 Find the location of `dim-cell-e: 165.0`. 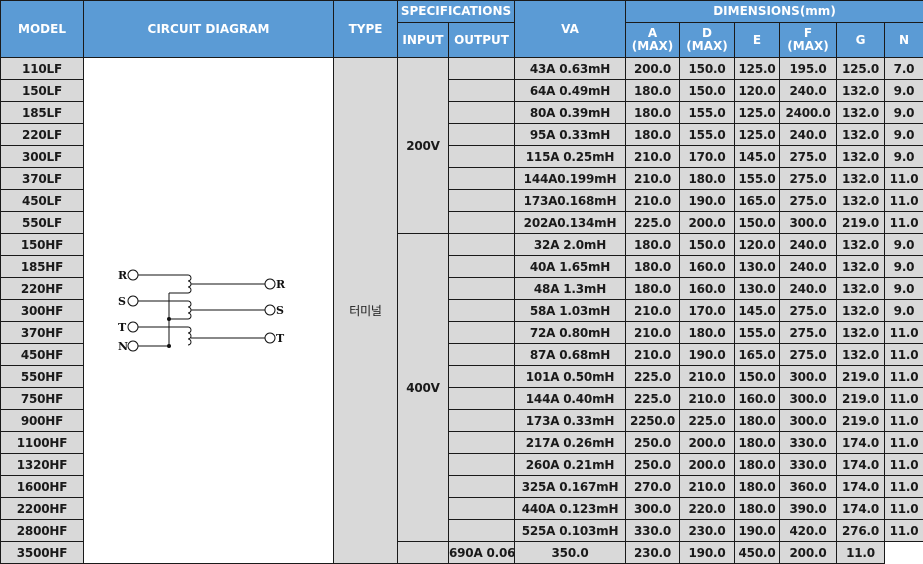

dim-cell-e: 165.0 is located at coordinates (757, 354).